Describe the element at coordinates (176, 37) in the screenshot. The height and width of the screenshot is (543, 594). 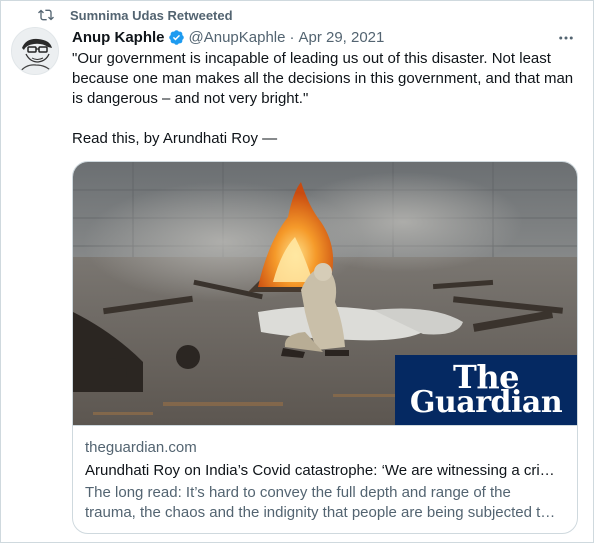
I see `verified-badge-icon` at that location.